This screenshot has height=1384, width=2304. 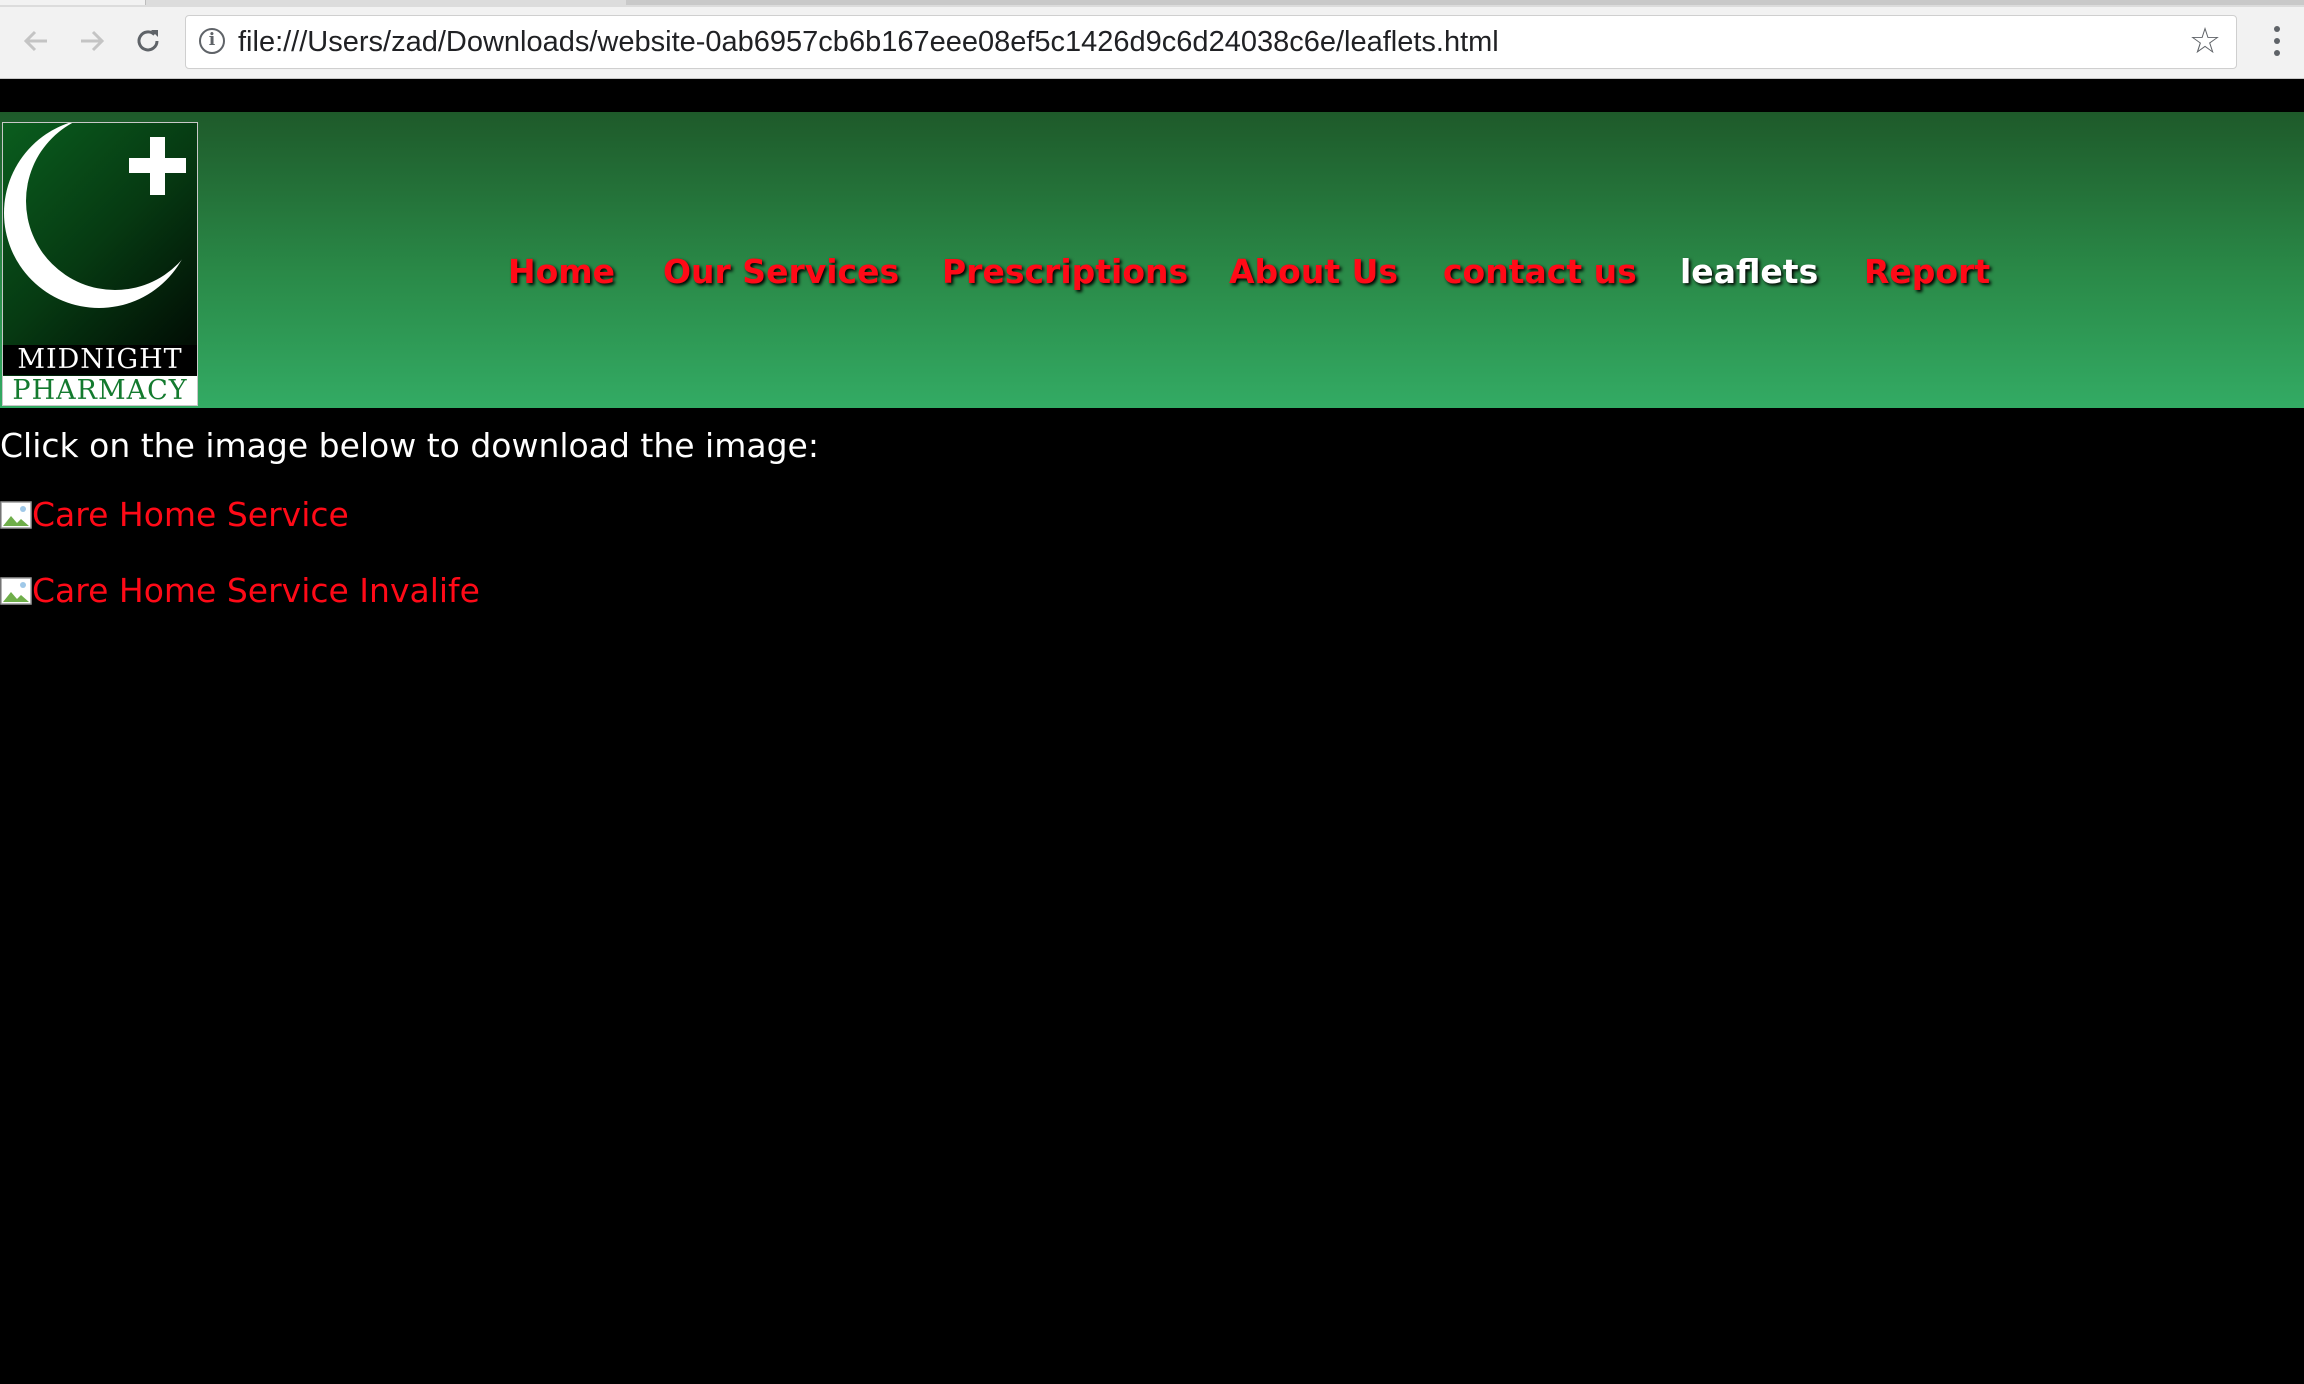 I want to click on reload-icon, so click(x=148, y=41).